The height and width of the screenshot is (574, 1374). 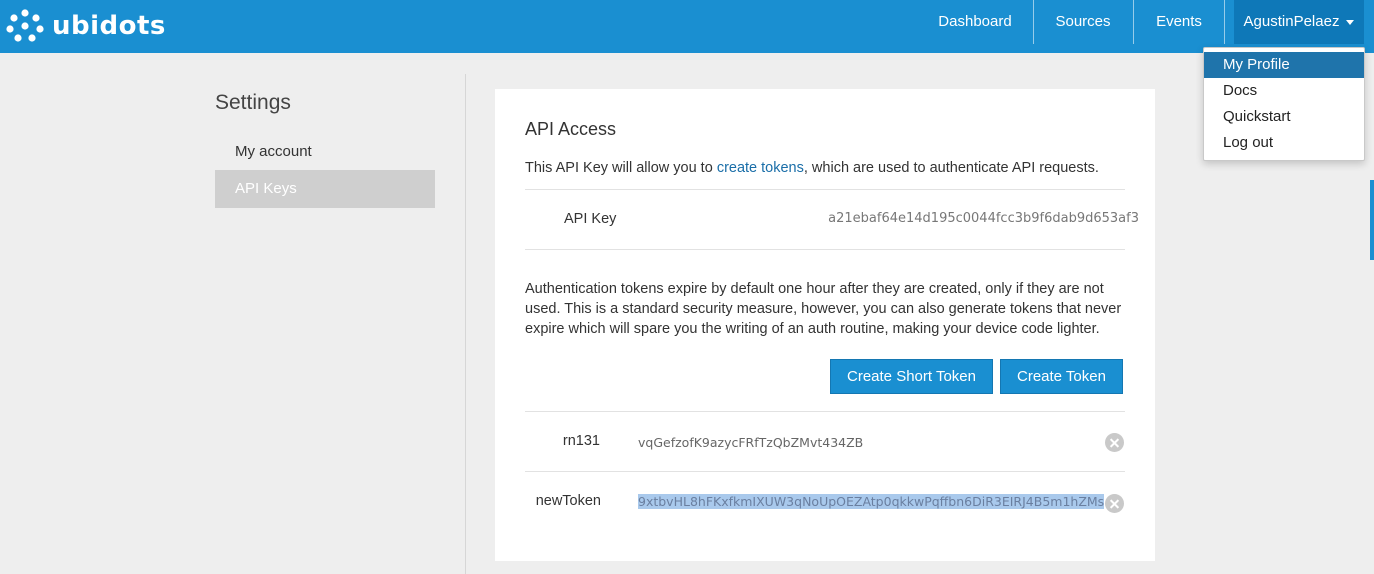 I want to click on username: AgustinPelaez, so click(x=1291, y=21).